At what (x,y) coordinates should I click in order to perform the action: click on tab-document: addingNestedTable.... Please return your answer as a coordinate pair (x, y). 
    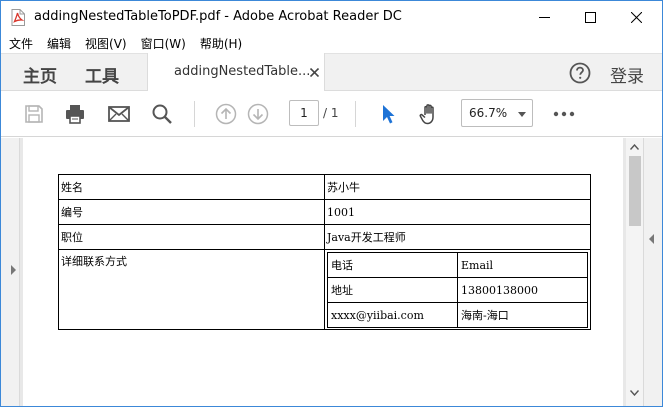
    Looking at the image, I should click on (236, 72).